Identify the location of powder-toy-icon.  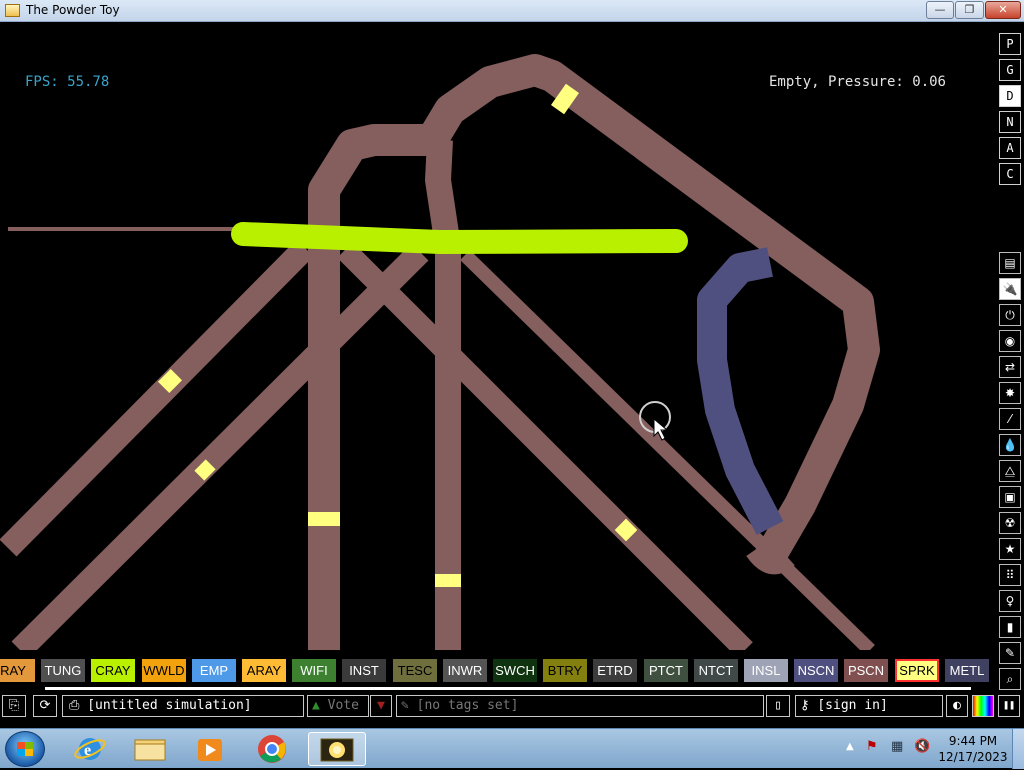
(337, 750).